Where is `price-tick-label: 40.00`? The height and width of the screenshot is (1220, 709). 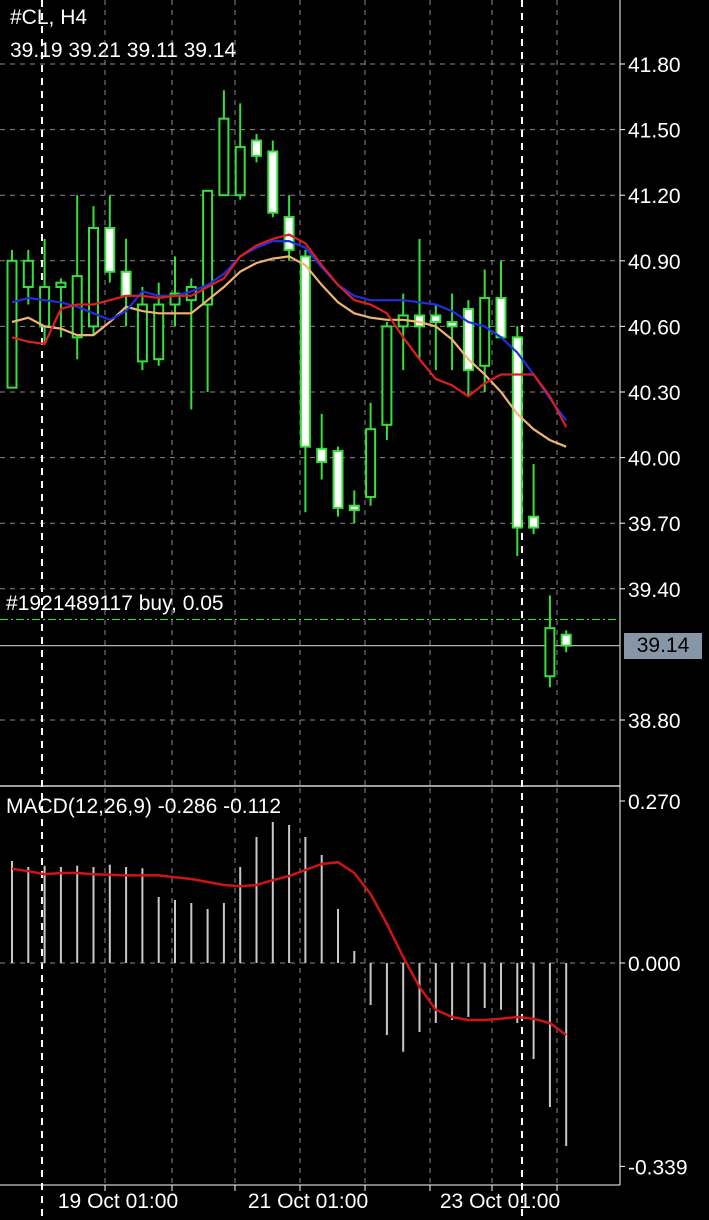
price-tick-label: 40.00 is located at coordinates (654, 459).